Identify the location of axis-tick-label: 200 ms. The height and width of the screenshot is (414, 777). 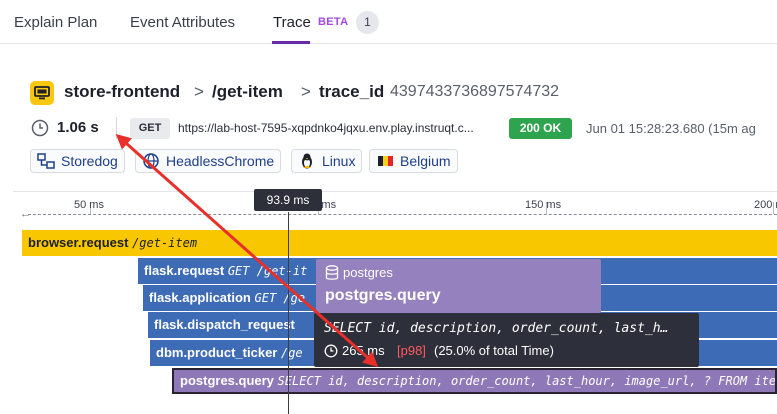
(765, 205).